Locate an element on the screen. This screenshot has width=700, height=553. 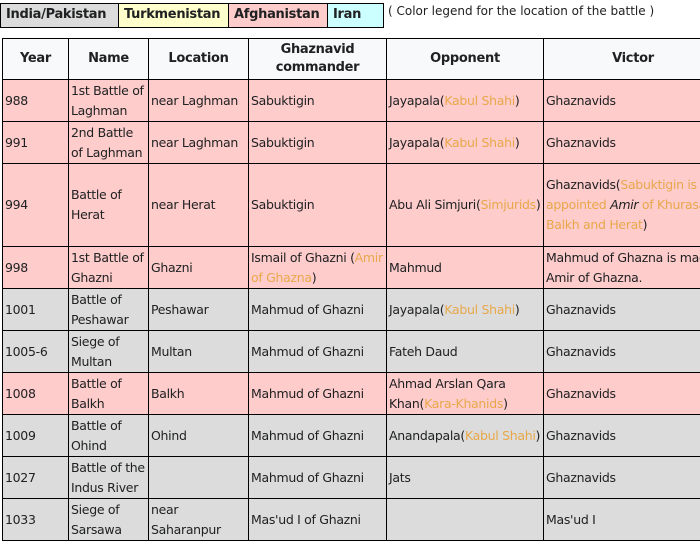
cell-name: Battle of Balkh is located at coordinates (108, 393).